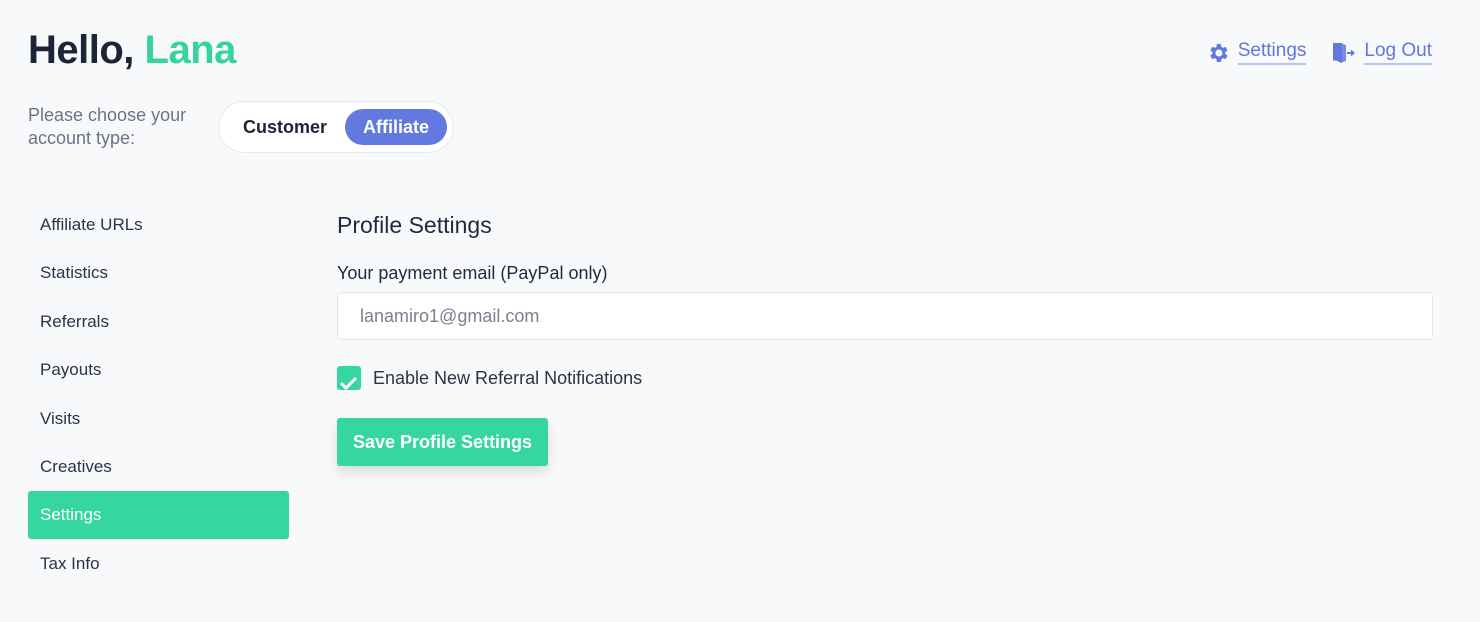  I want to click on sidebar-item-statistics: Statistics, so click(158, 273).